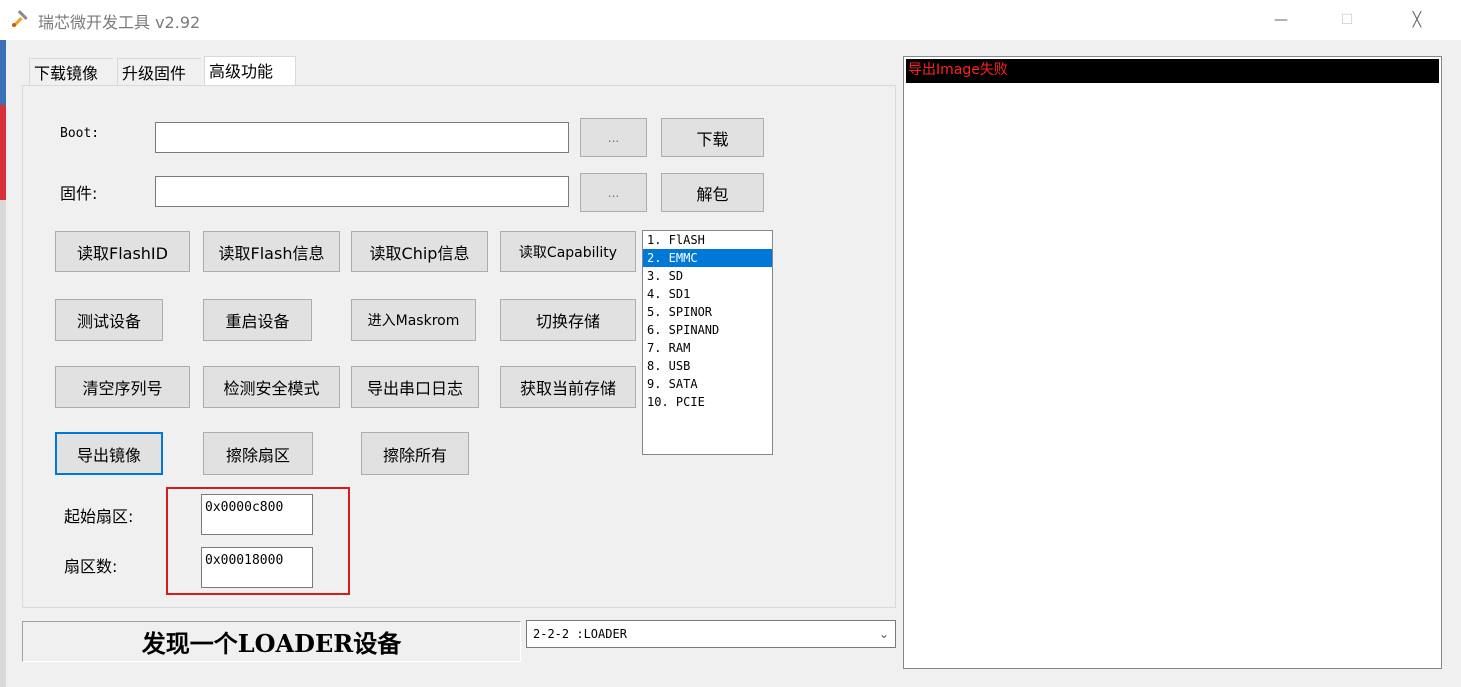 The image size is (1461, 687). Describe the element at coordinates (362, 191) in the screenshot. I see `firmware-path-input` at that location.